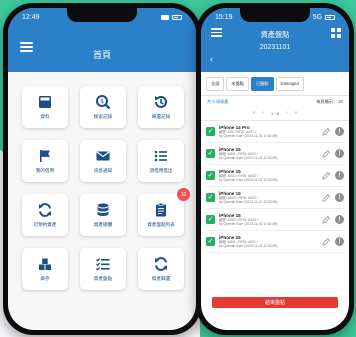 This screenshot has height=337, width=356. Describe the element at coordinates (45, 264) in the screenshot. I see `boxes-icon` at that location.